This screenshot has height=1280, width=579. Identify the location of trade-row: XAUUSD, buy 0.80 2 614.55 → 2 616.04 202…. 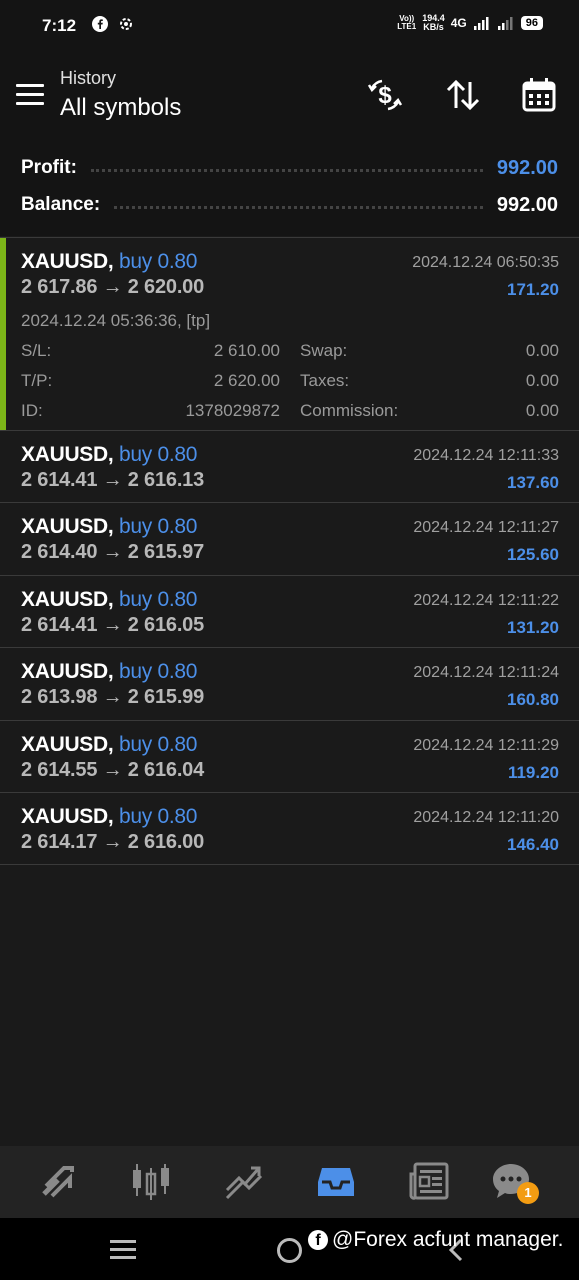
(289, 755).